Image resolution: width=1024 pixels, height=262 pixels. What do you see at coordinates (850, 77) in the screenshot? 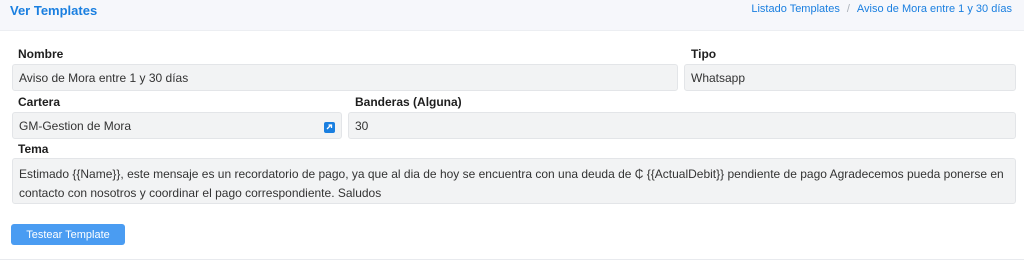
I see `tipo-field: Whatsapp` at bounding box center [850, 77].